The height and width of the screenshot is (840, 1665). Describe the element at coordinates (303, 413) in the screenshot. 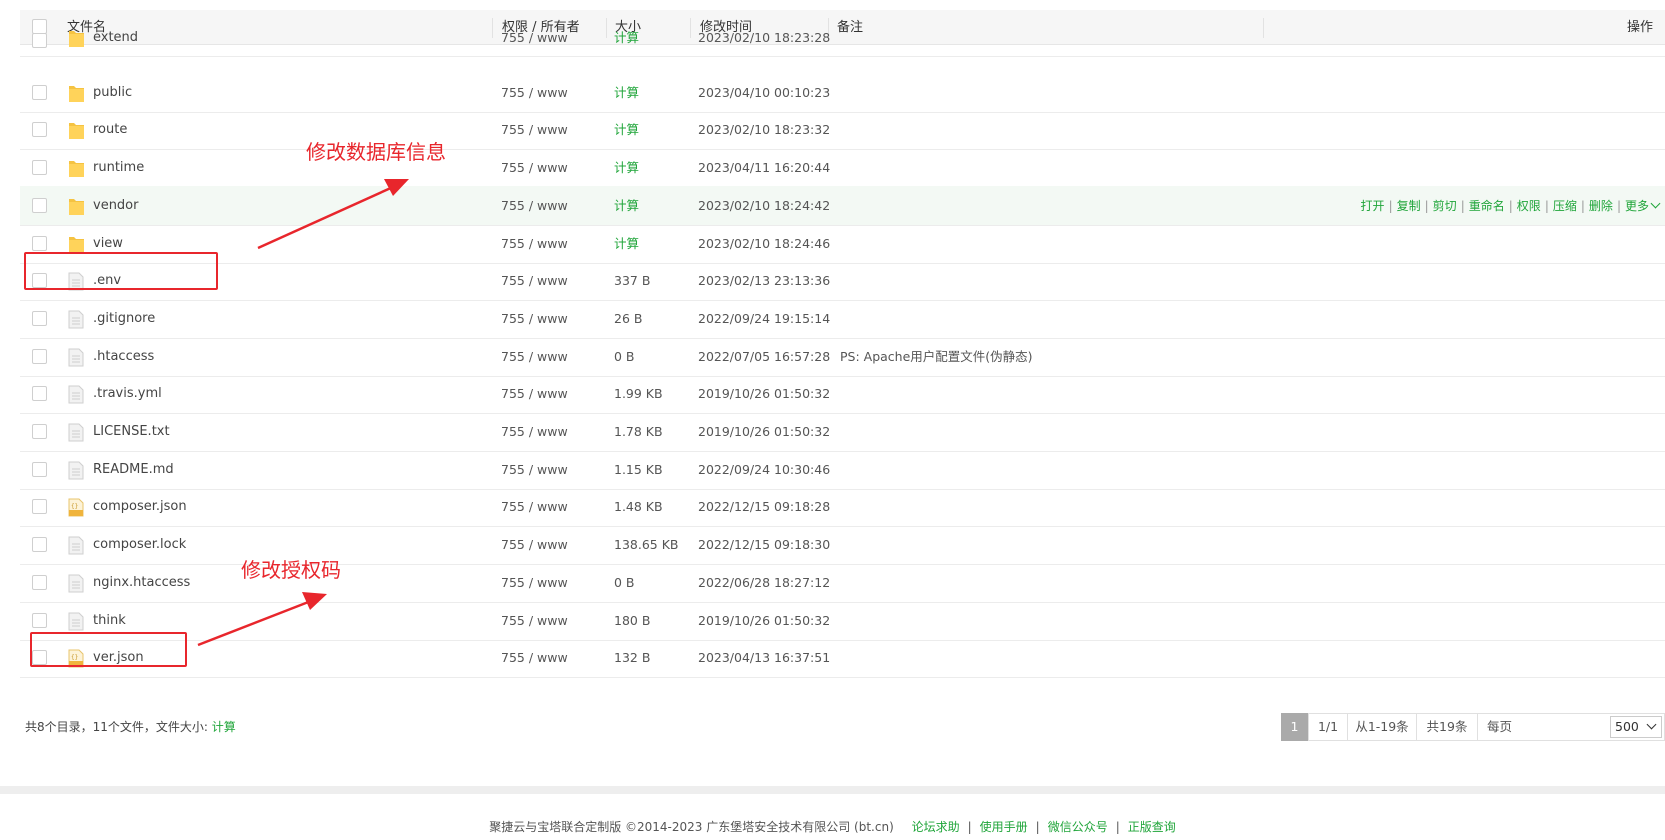

I see `annotation-arrows` at that location.